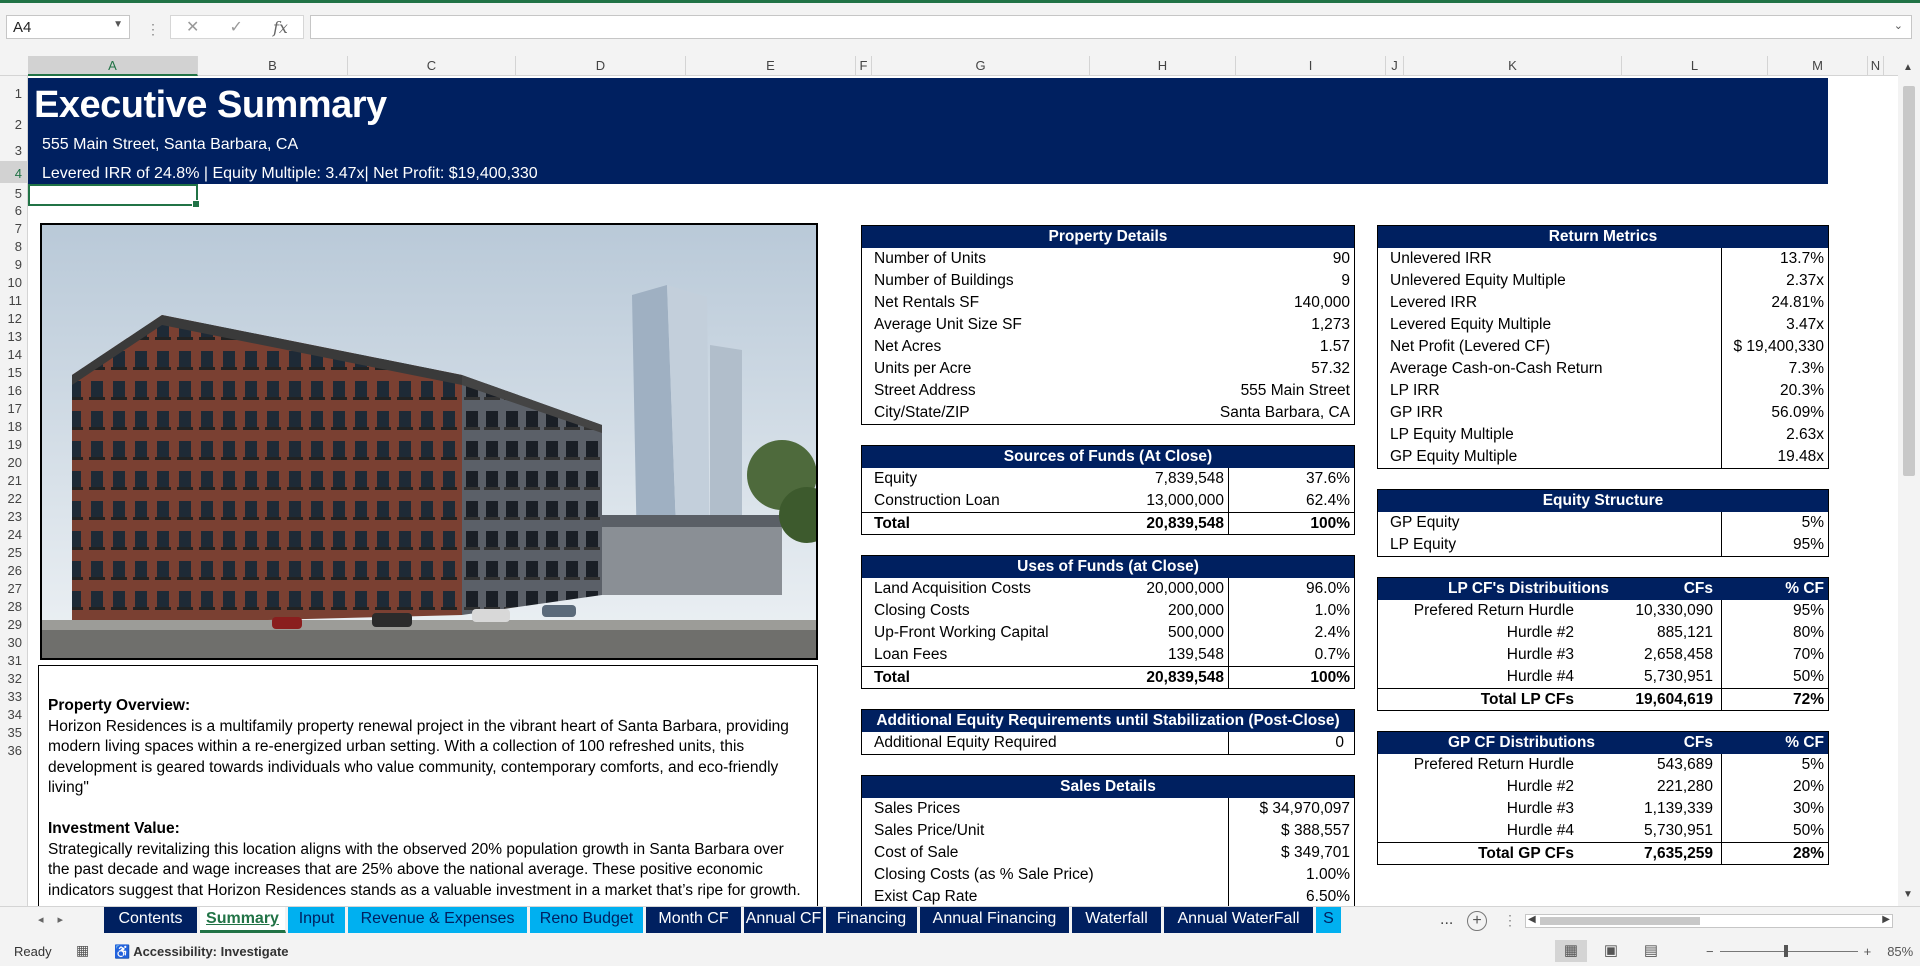 Image resolution: width=1920 pixels, height=966 pixels. I want to click on row-header-30: 30, so click(13, 641).